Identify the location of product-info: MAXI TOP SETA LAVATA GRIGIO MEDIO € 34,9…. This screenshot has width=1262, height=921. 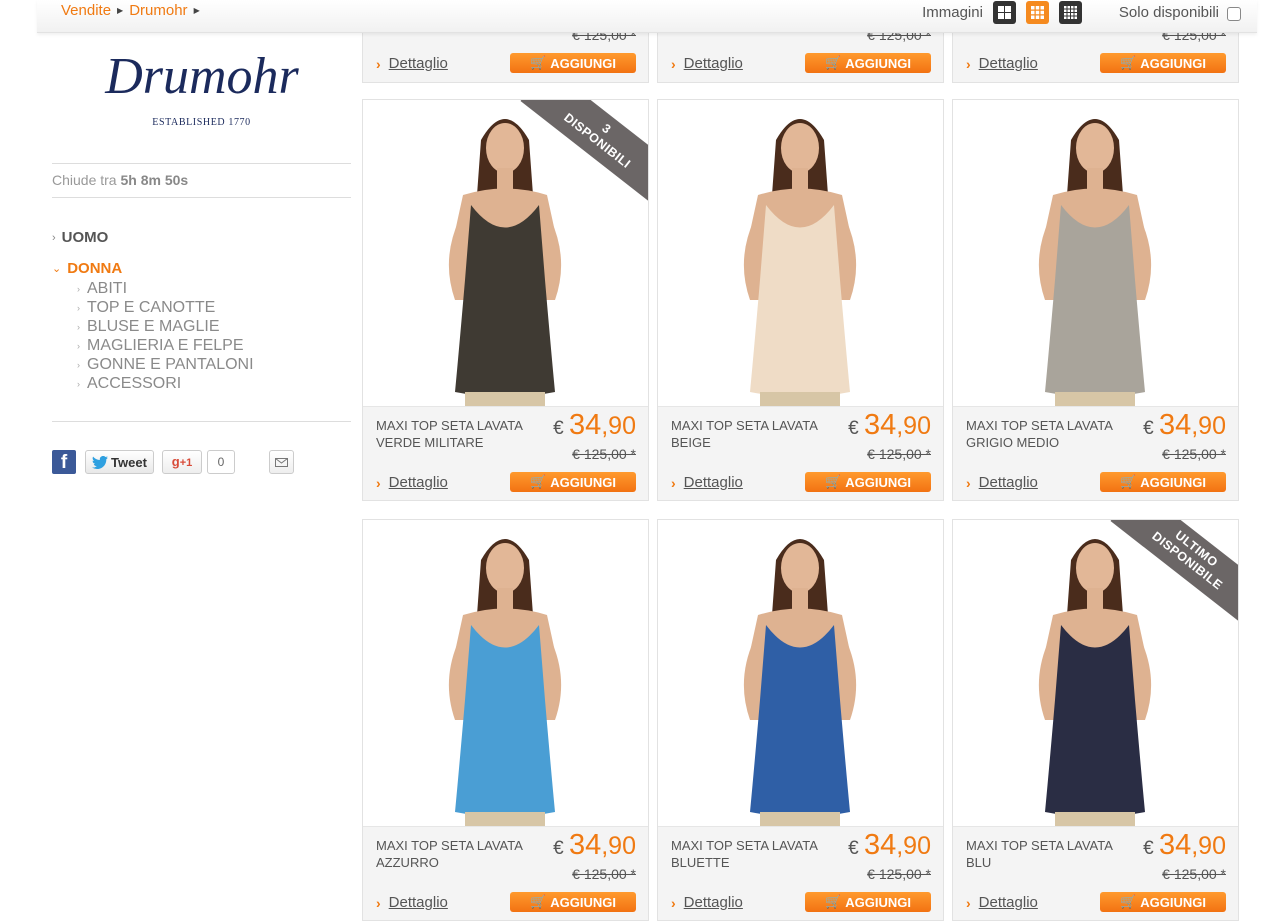
(1095, 453).